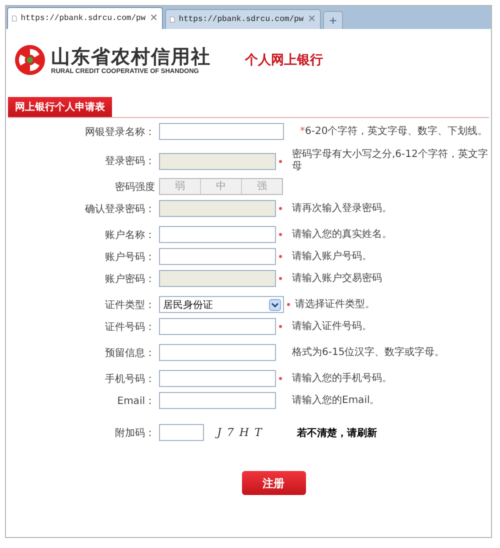 The image size is (500, 548). Describe the element at coordinates (274, 483) in the screenshot. I see `register-button: 注册` at that location.